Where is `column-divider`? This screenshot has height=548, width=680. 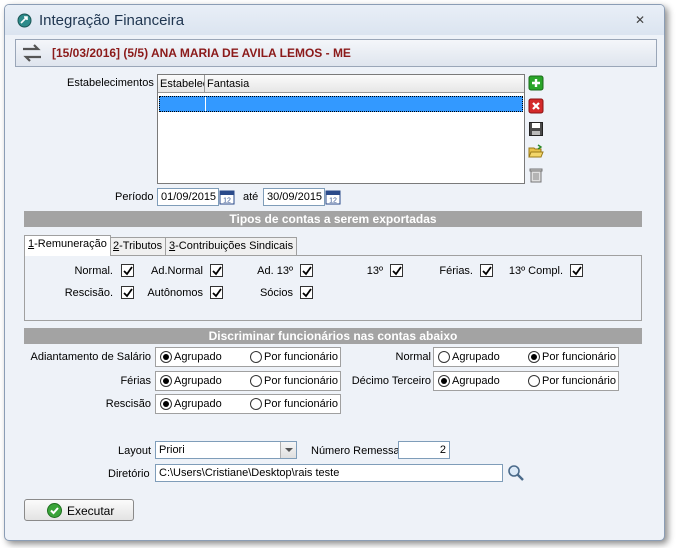 column-divider is located at coordinates (204, 84).